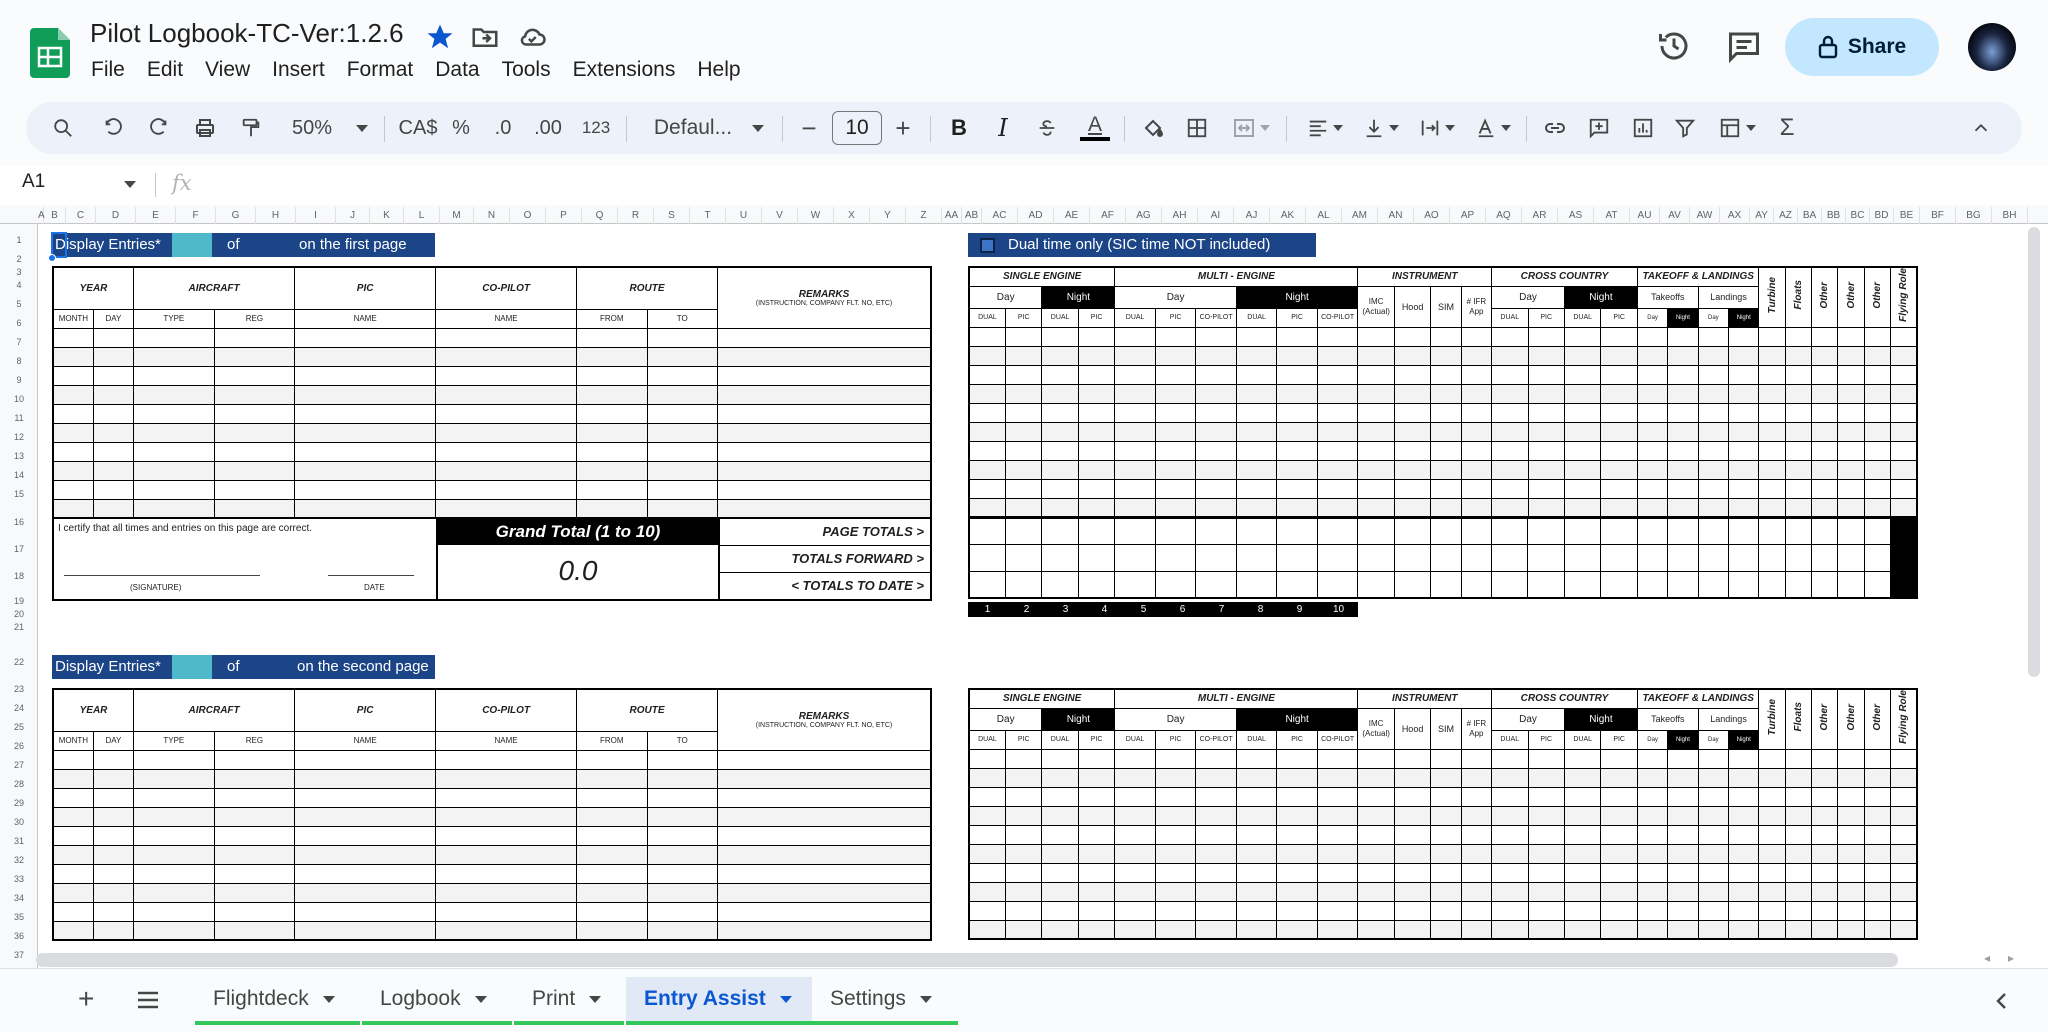  Describe the element at coordinates (192, 667) in the screenshot. I see `entries-from-input` at that location.